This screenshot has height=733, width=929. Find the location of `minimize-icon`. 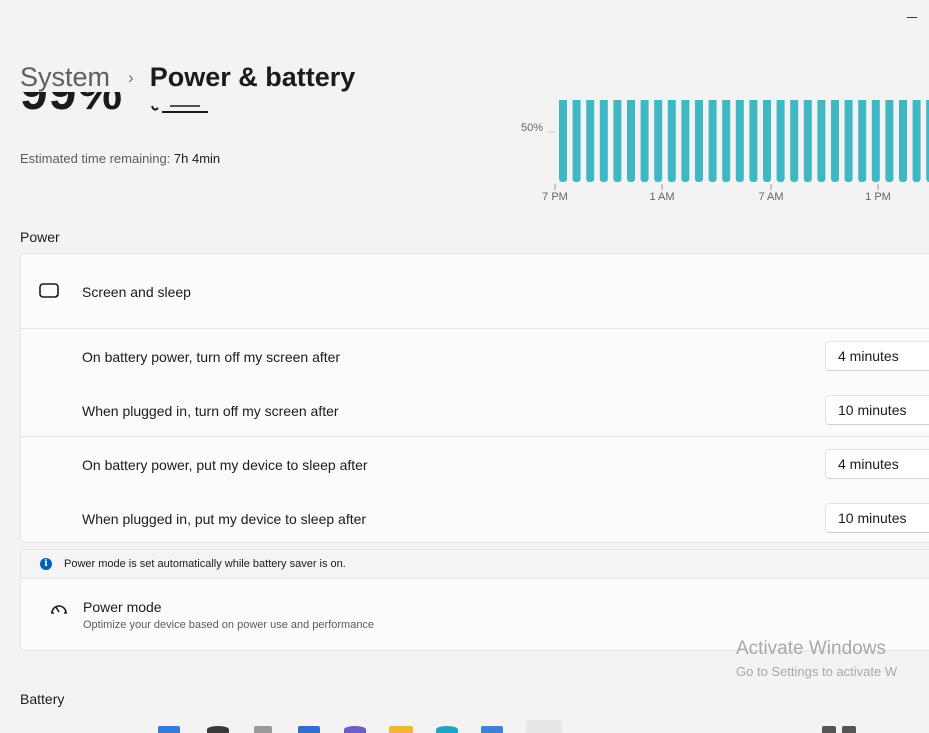

minimize-icon is located at coordinates (912, 17).